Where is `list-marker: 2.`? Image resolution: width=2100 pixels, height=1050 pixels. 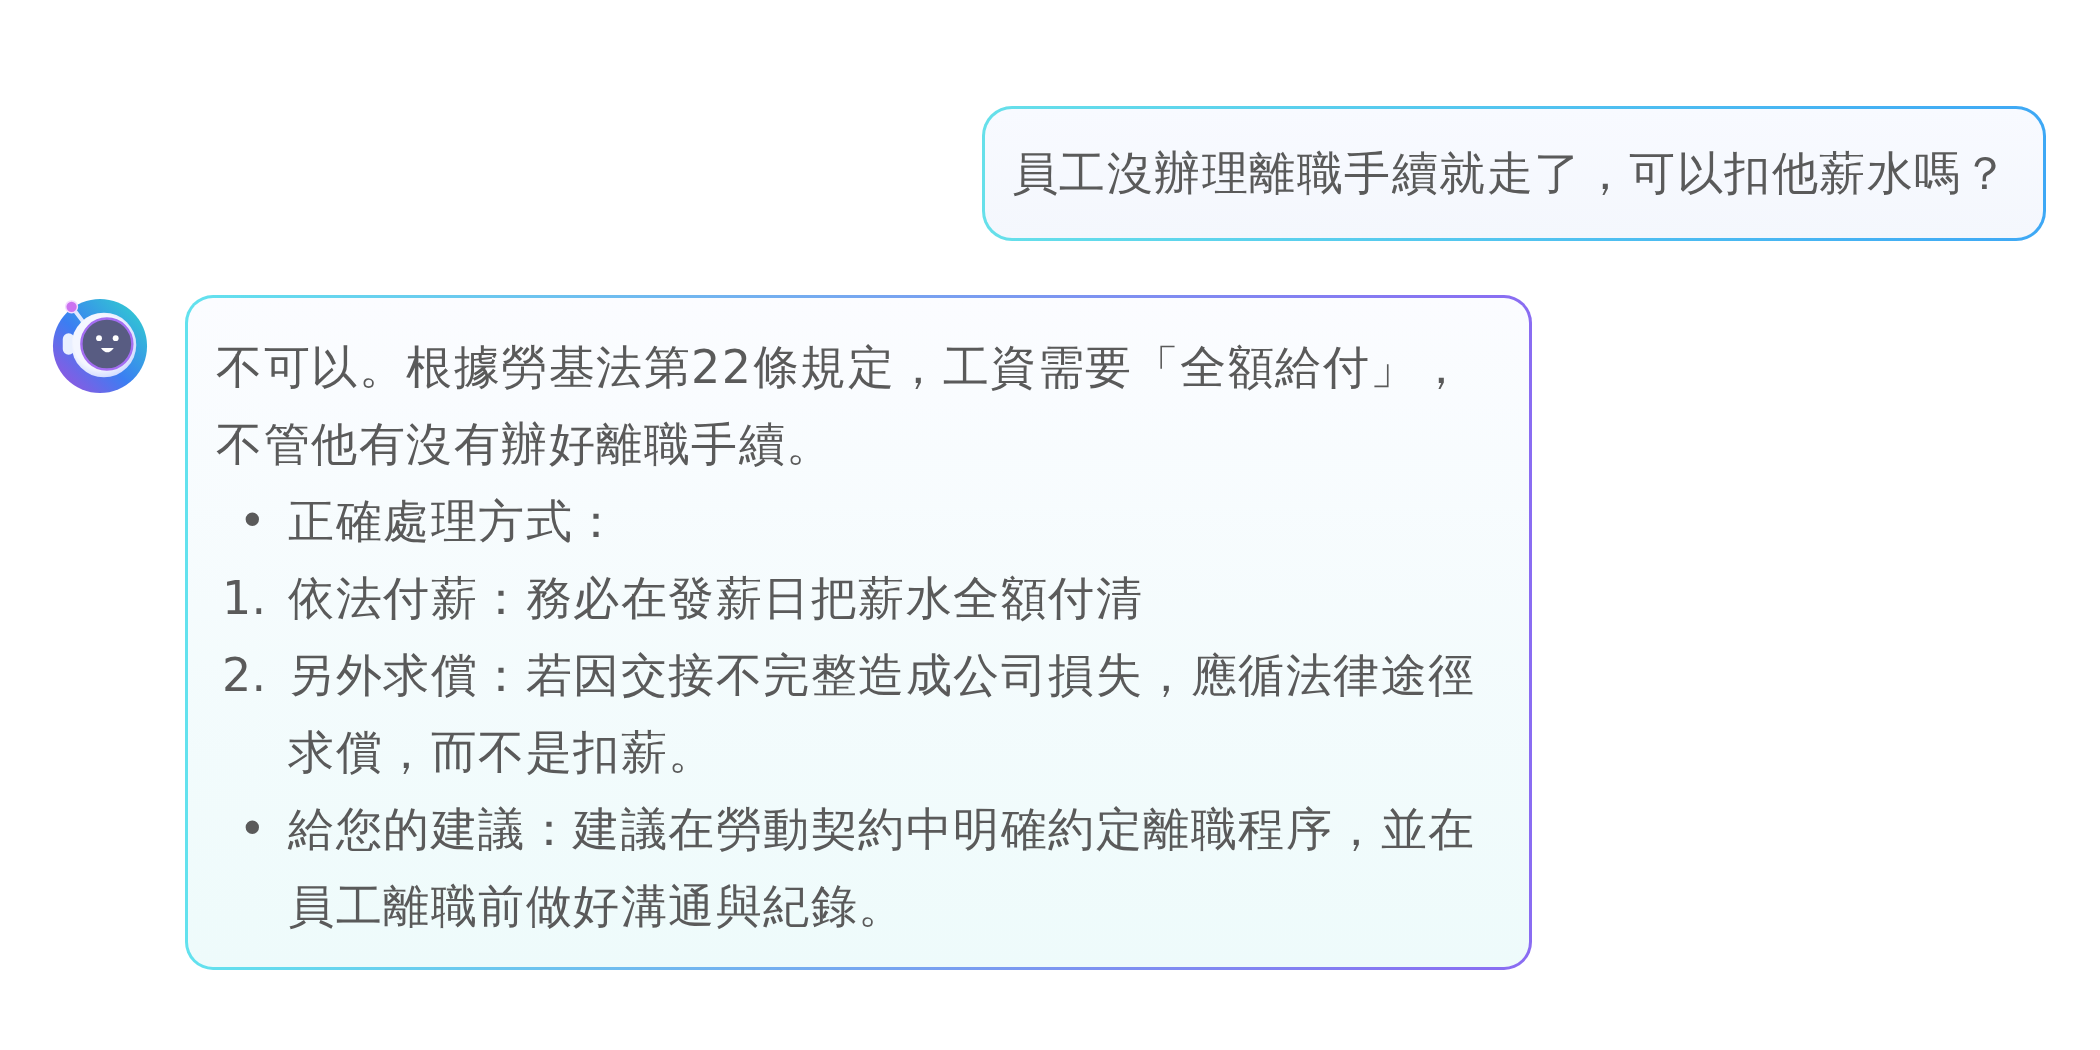 list-marker: 2. is located at coordinates (244, 675).